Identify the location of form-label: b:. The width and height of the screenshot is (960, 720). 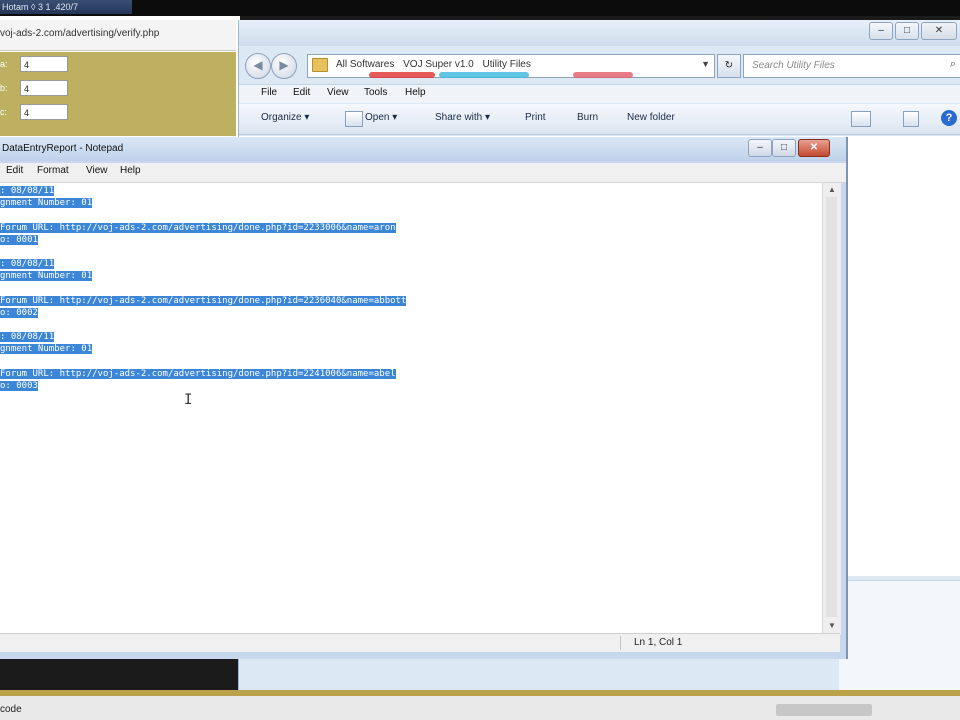
(4, 88).